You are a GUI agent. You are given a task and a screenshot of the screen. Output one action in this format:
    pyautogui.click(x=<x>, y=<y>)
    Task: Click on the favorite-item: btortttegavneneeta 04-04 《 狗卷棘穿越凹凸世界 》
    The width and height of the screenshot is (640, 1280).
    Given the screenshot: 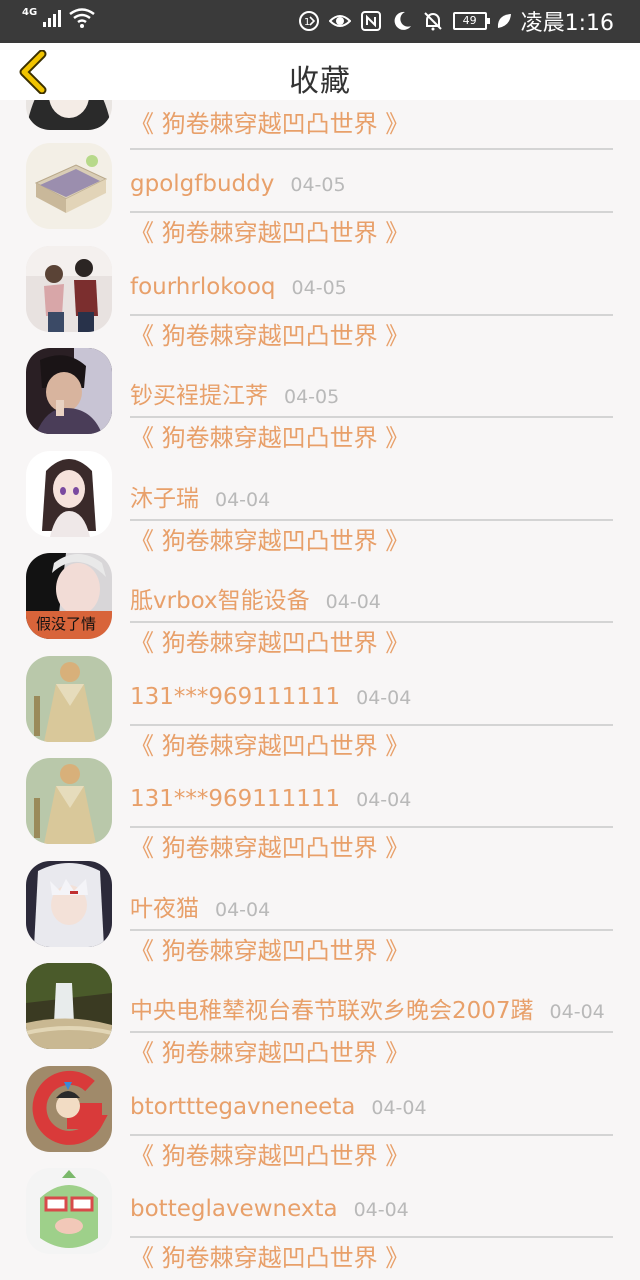 What is the action you would take?
    pyautogui.click(x=320, y=1109)
    